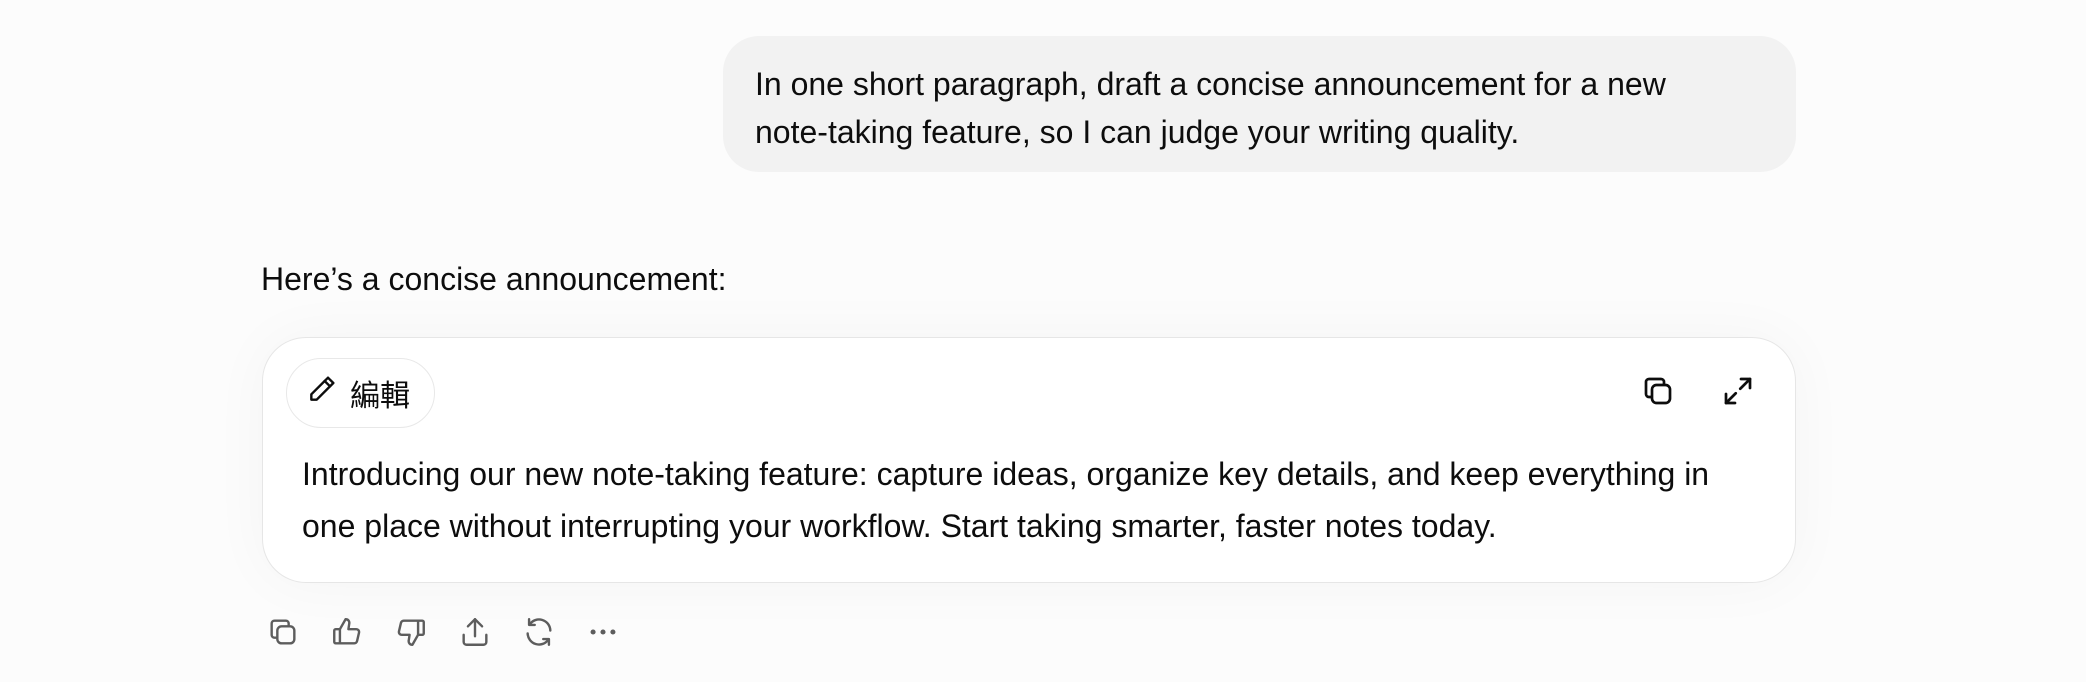 This screenshot has width=2086, height=682. I want to click on expand-canvas-button, so click(1738, 393).